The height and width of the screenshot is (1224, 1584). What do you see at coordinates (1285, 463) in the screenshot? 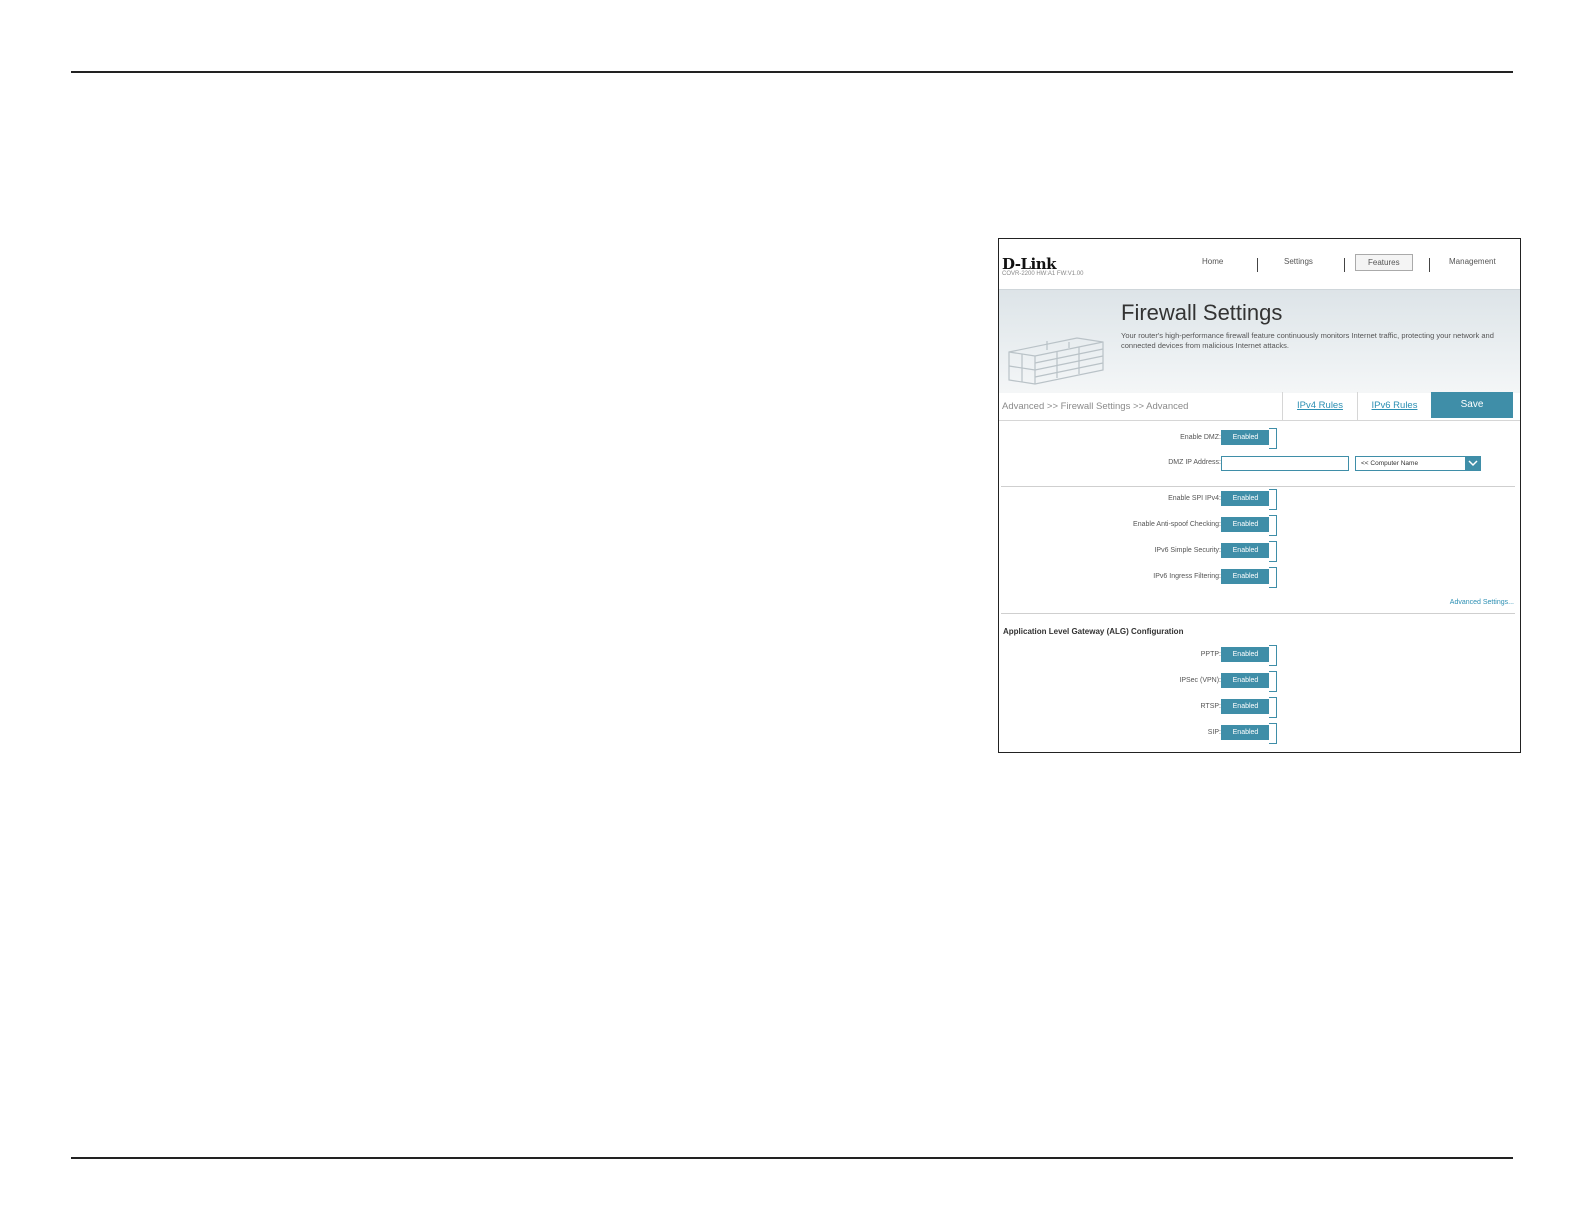
I see `dmz-ip-input` at bounding box center [1285, 463].